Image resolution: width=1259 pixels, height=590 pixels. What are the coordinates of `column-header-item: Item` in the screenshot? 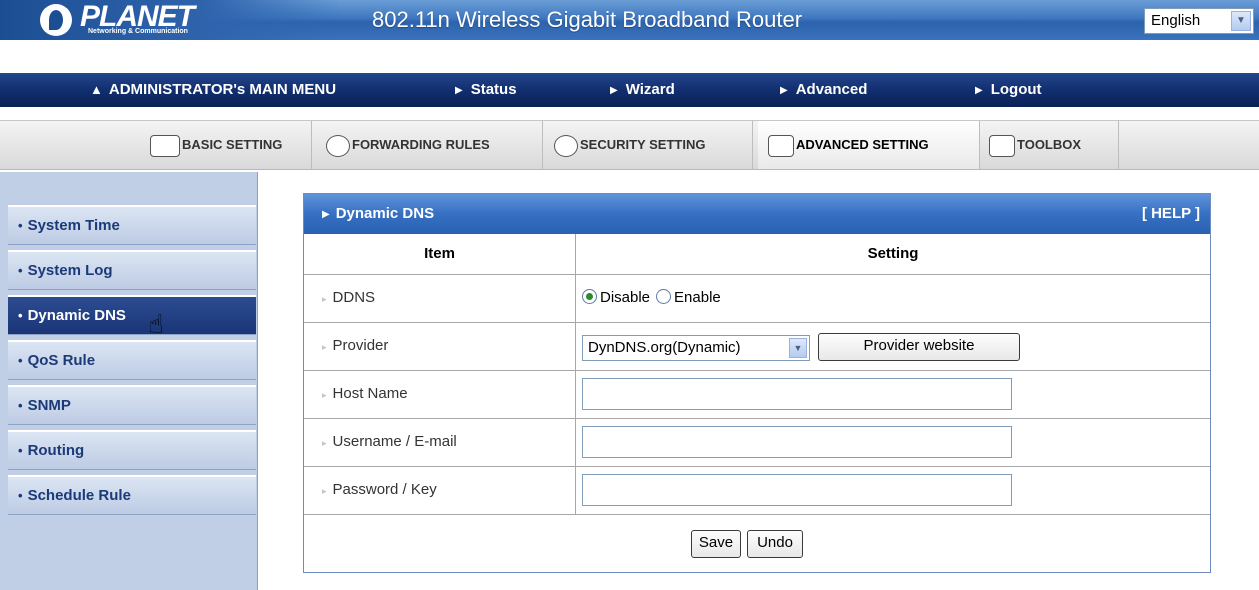 It's located at (439, 253).